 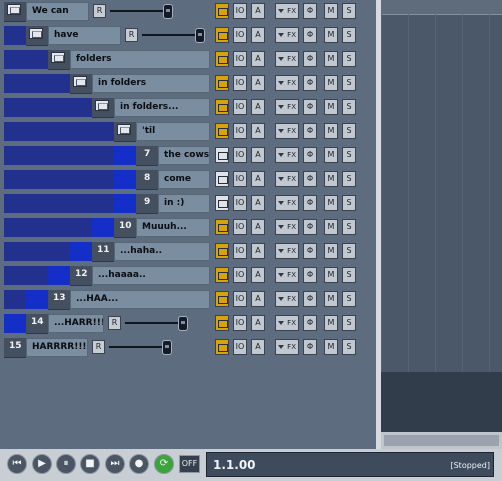 I want to click on empty-arrange-area, so click(x=441, y=402).